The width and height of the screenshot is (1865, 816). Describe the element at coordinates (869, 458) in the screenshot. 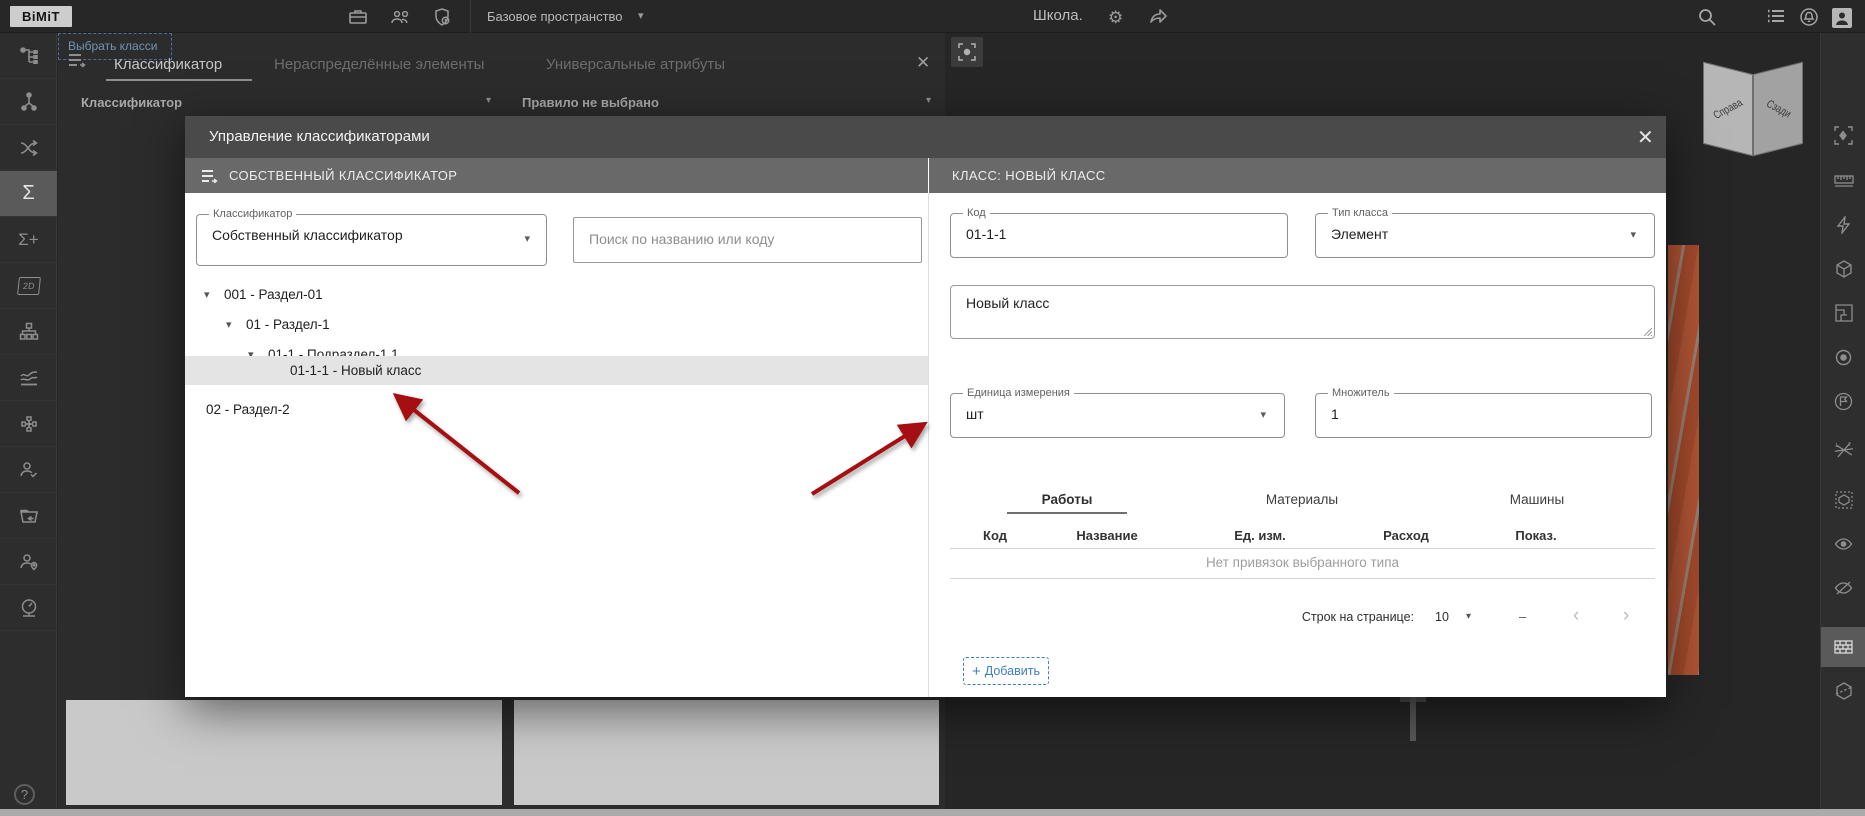

I see `arrow-to-unit-field` at that location.